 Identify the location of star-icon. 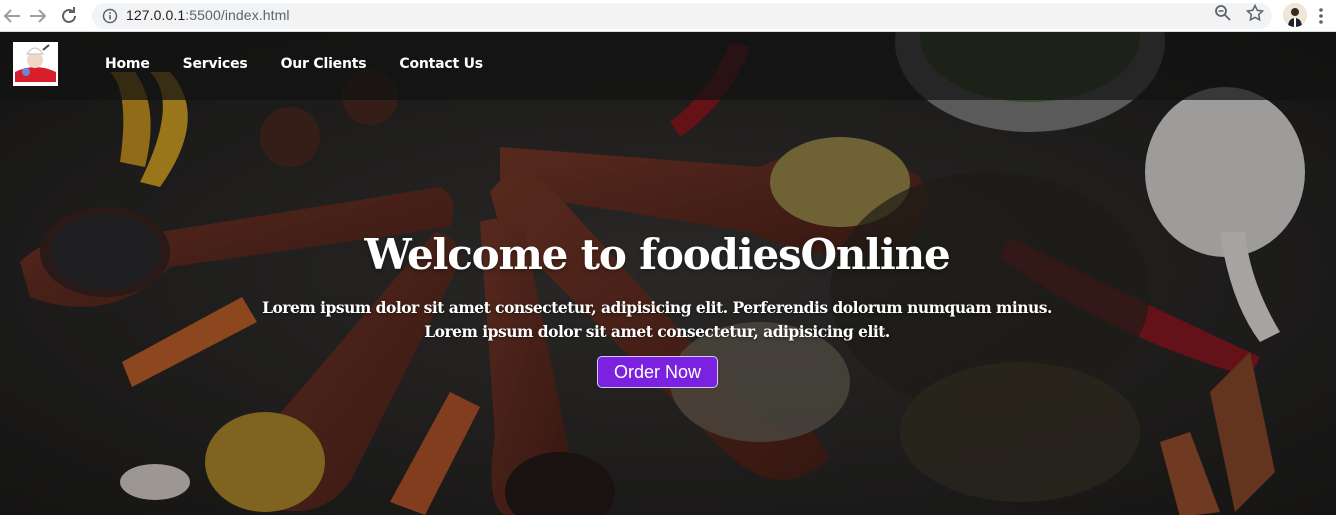
(1255, 13).